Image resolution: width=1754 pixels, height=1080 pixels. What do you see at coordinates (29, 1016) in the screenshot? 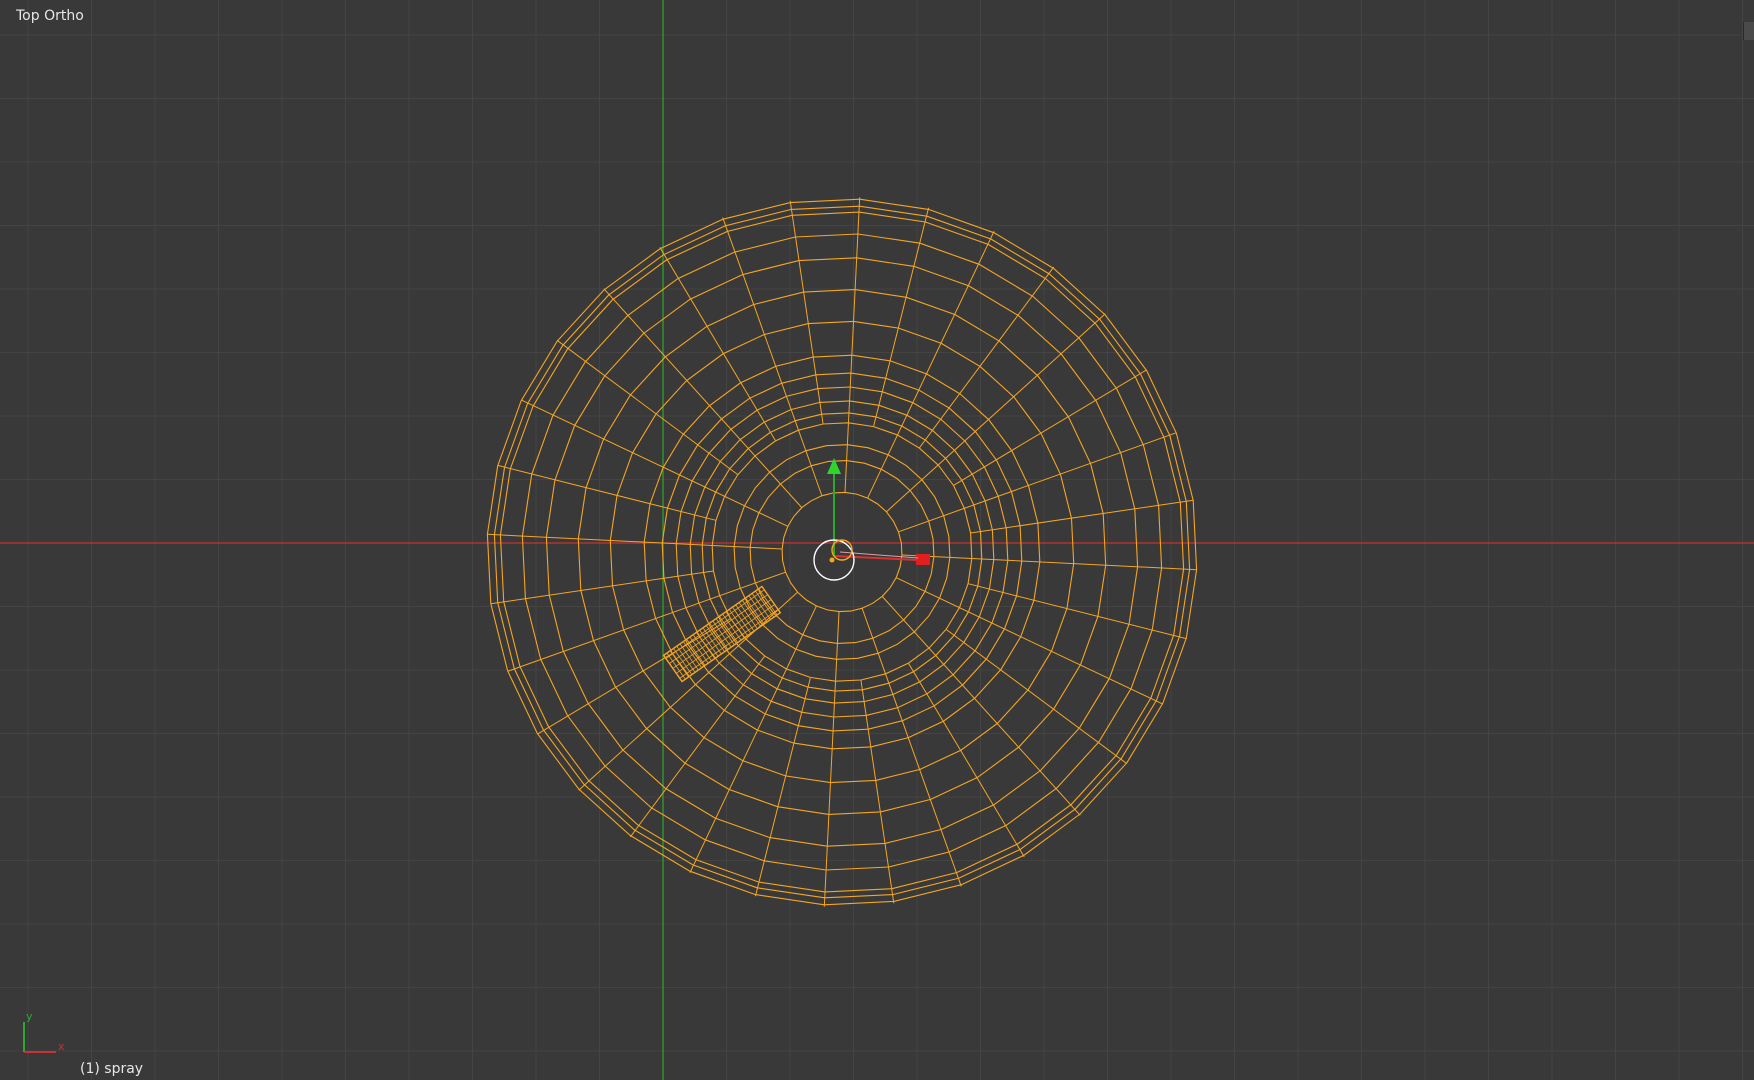
I see `axis-y-letter: y` at bounding box center [29, 1016].